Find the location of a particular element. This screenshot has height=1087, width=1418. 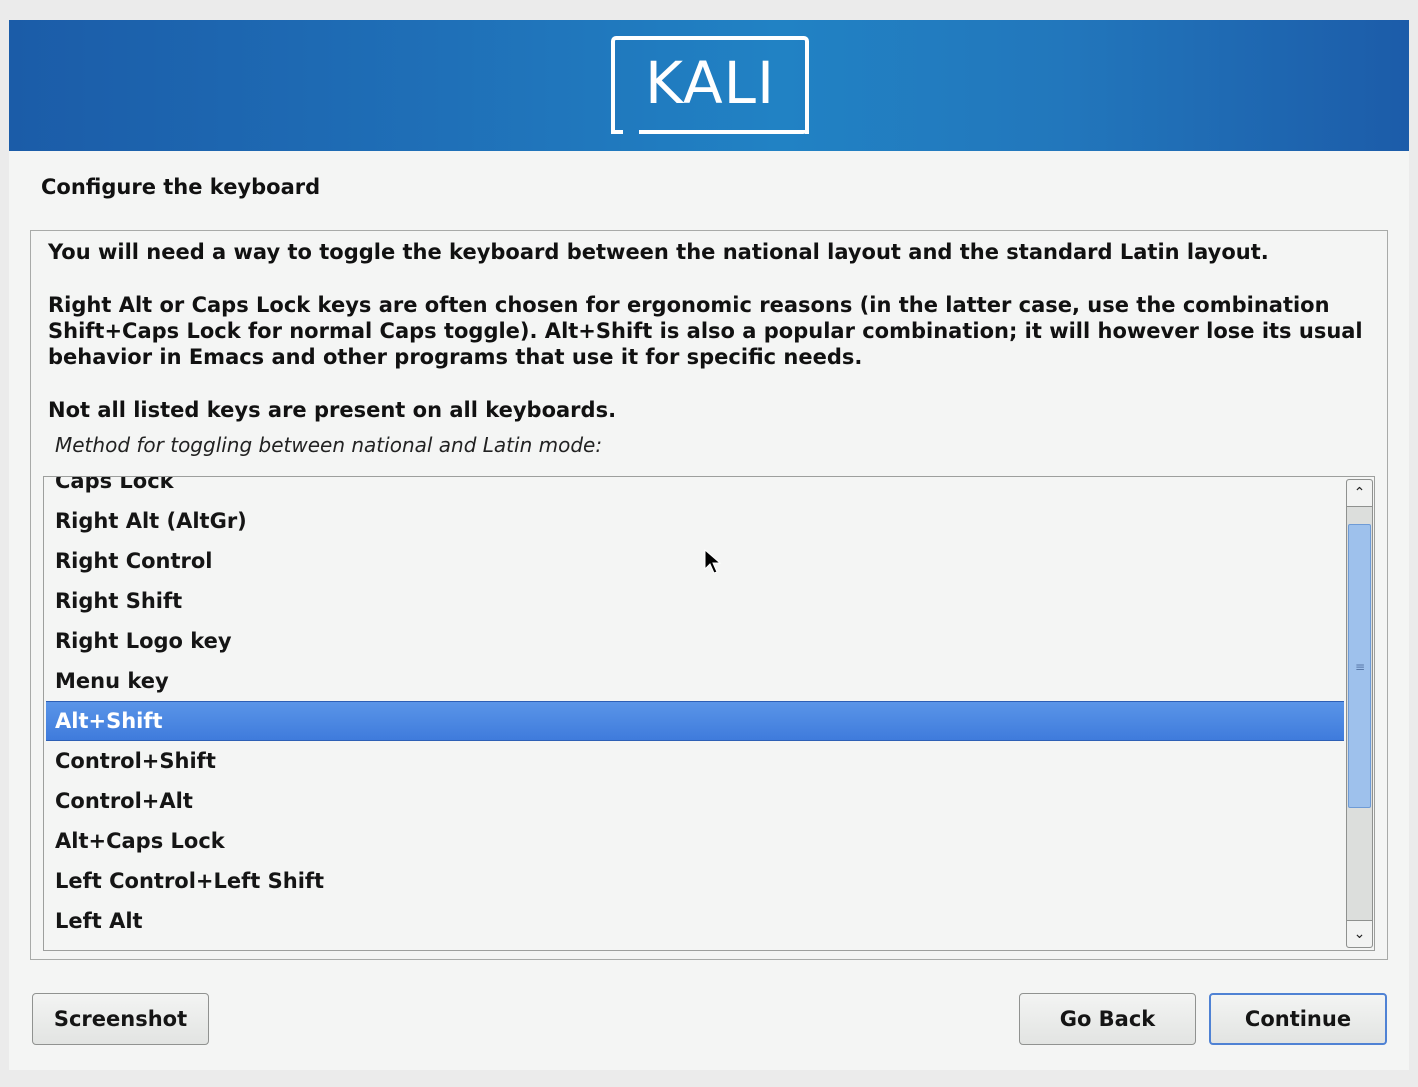

list-item: Alt+Caps Lock is located at coordinates (695, 841).